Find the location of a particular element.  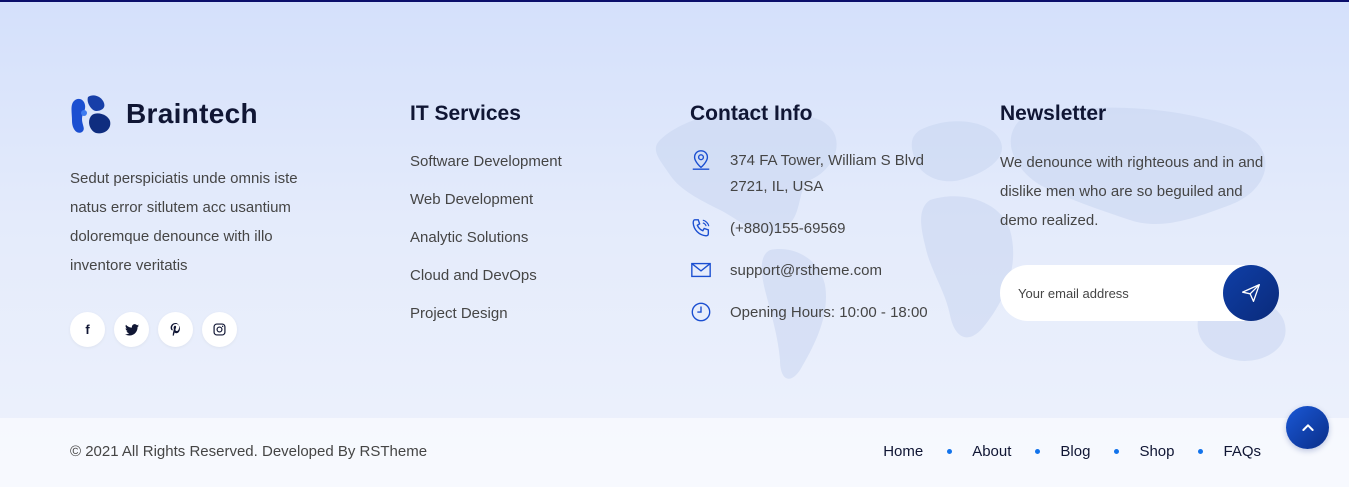

chevron-up-icon is located at coordinates (1307, 427).